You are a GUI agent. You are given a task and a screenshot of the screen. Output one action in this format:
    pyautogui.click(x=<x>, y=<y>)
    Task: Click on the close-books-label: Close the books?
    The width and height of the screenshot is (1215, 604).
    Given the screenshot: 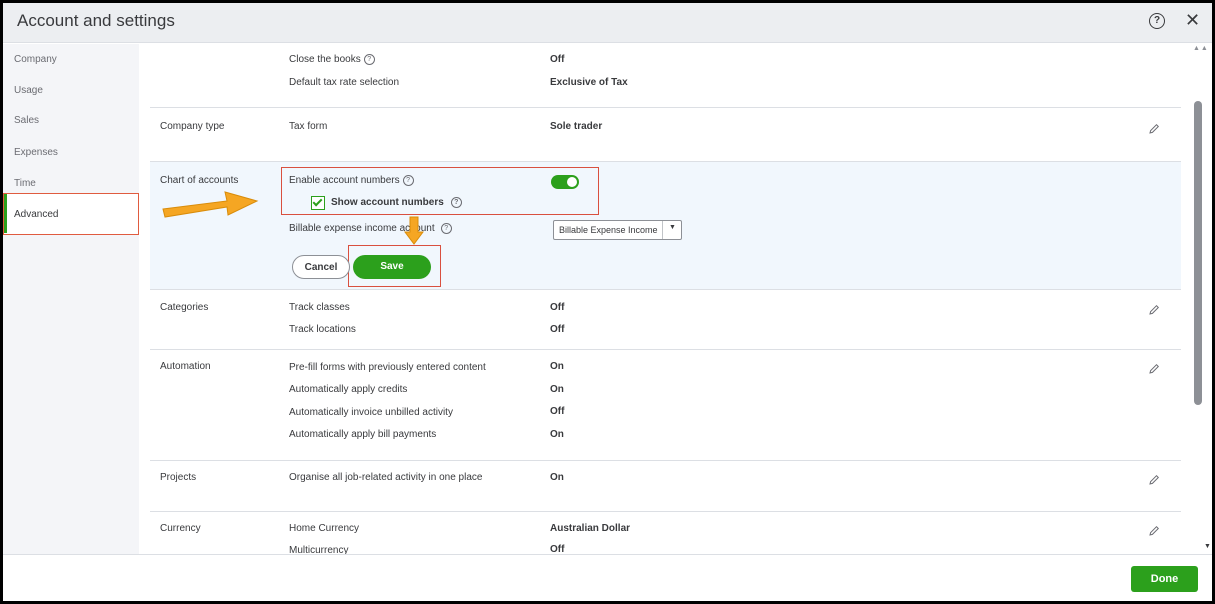 What is the action you would take?
    pyautogui.click(x=332, y=59)
    